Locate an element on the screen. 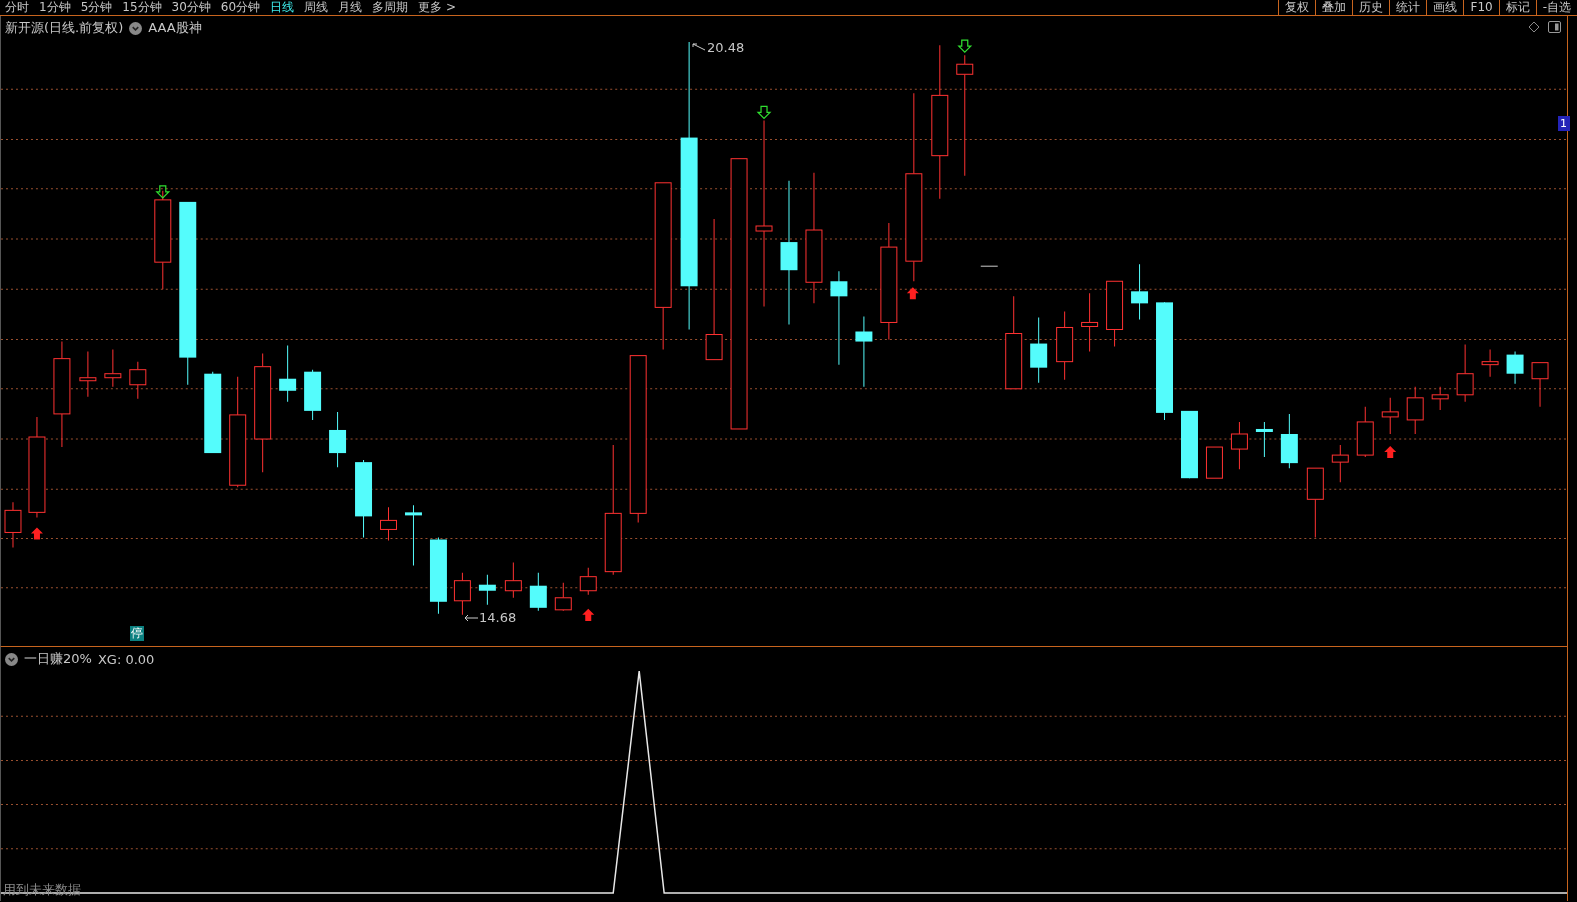  period-tab: 周线 is located at coordinates (316, 7).